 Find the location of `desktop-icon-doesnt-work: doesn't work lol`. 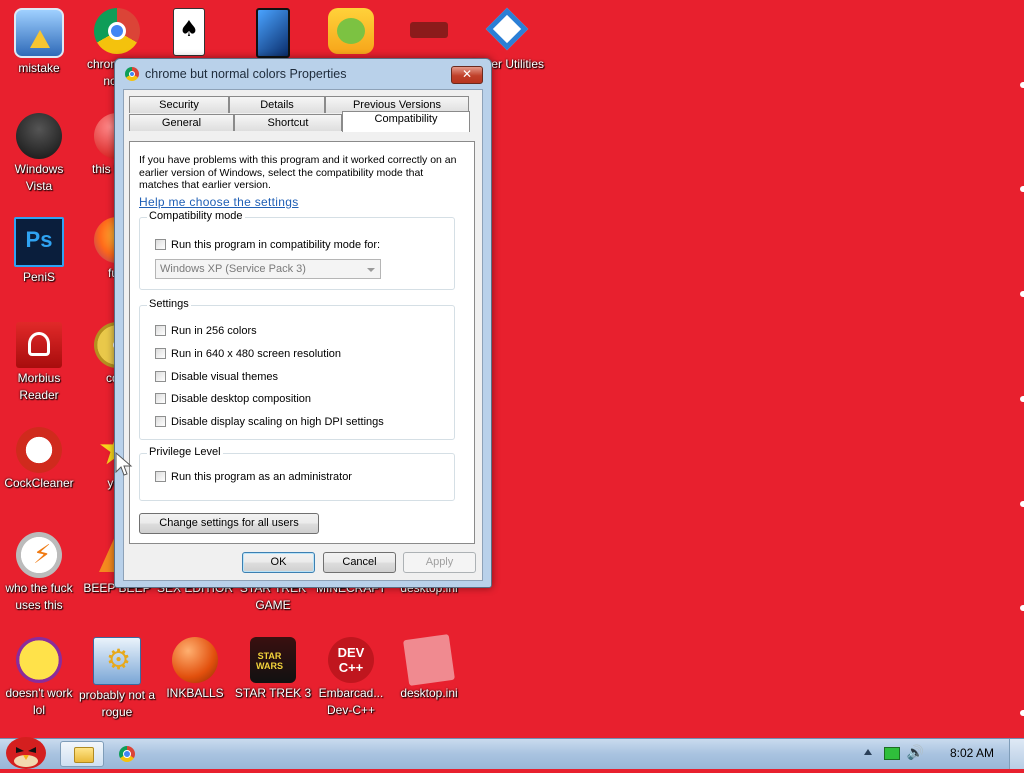

desktop-icon-doesnt-work: doesn't work lol is located at coordinates (39, 678).